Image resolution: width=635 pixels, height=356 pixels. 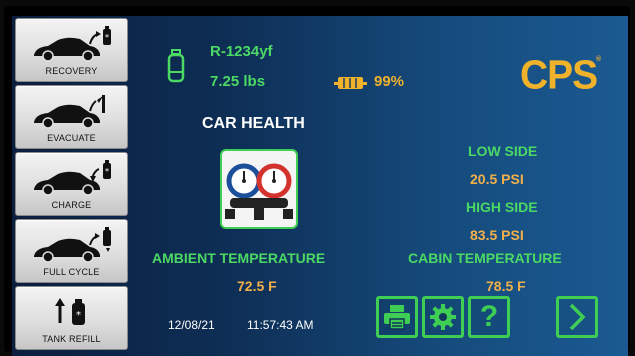 I want to click on chevron-right-icon, so click(x=577, y=317).